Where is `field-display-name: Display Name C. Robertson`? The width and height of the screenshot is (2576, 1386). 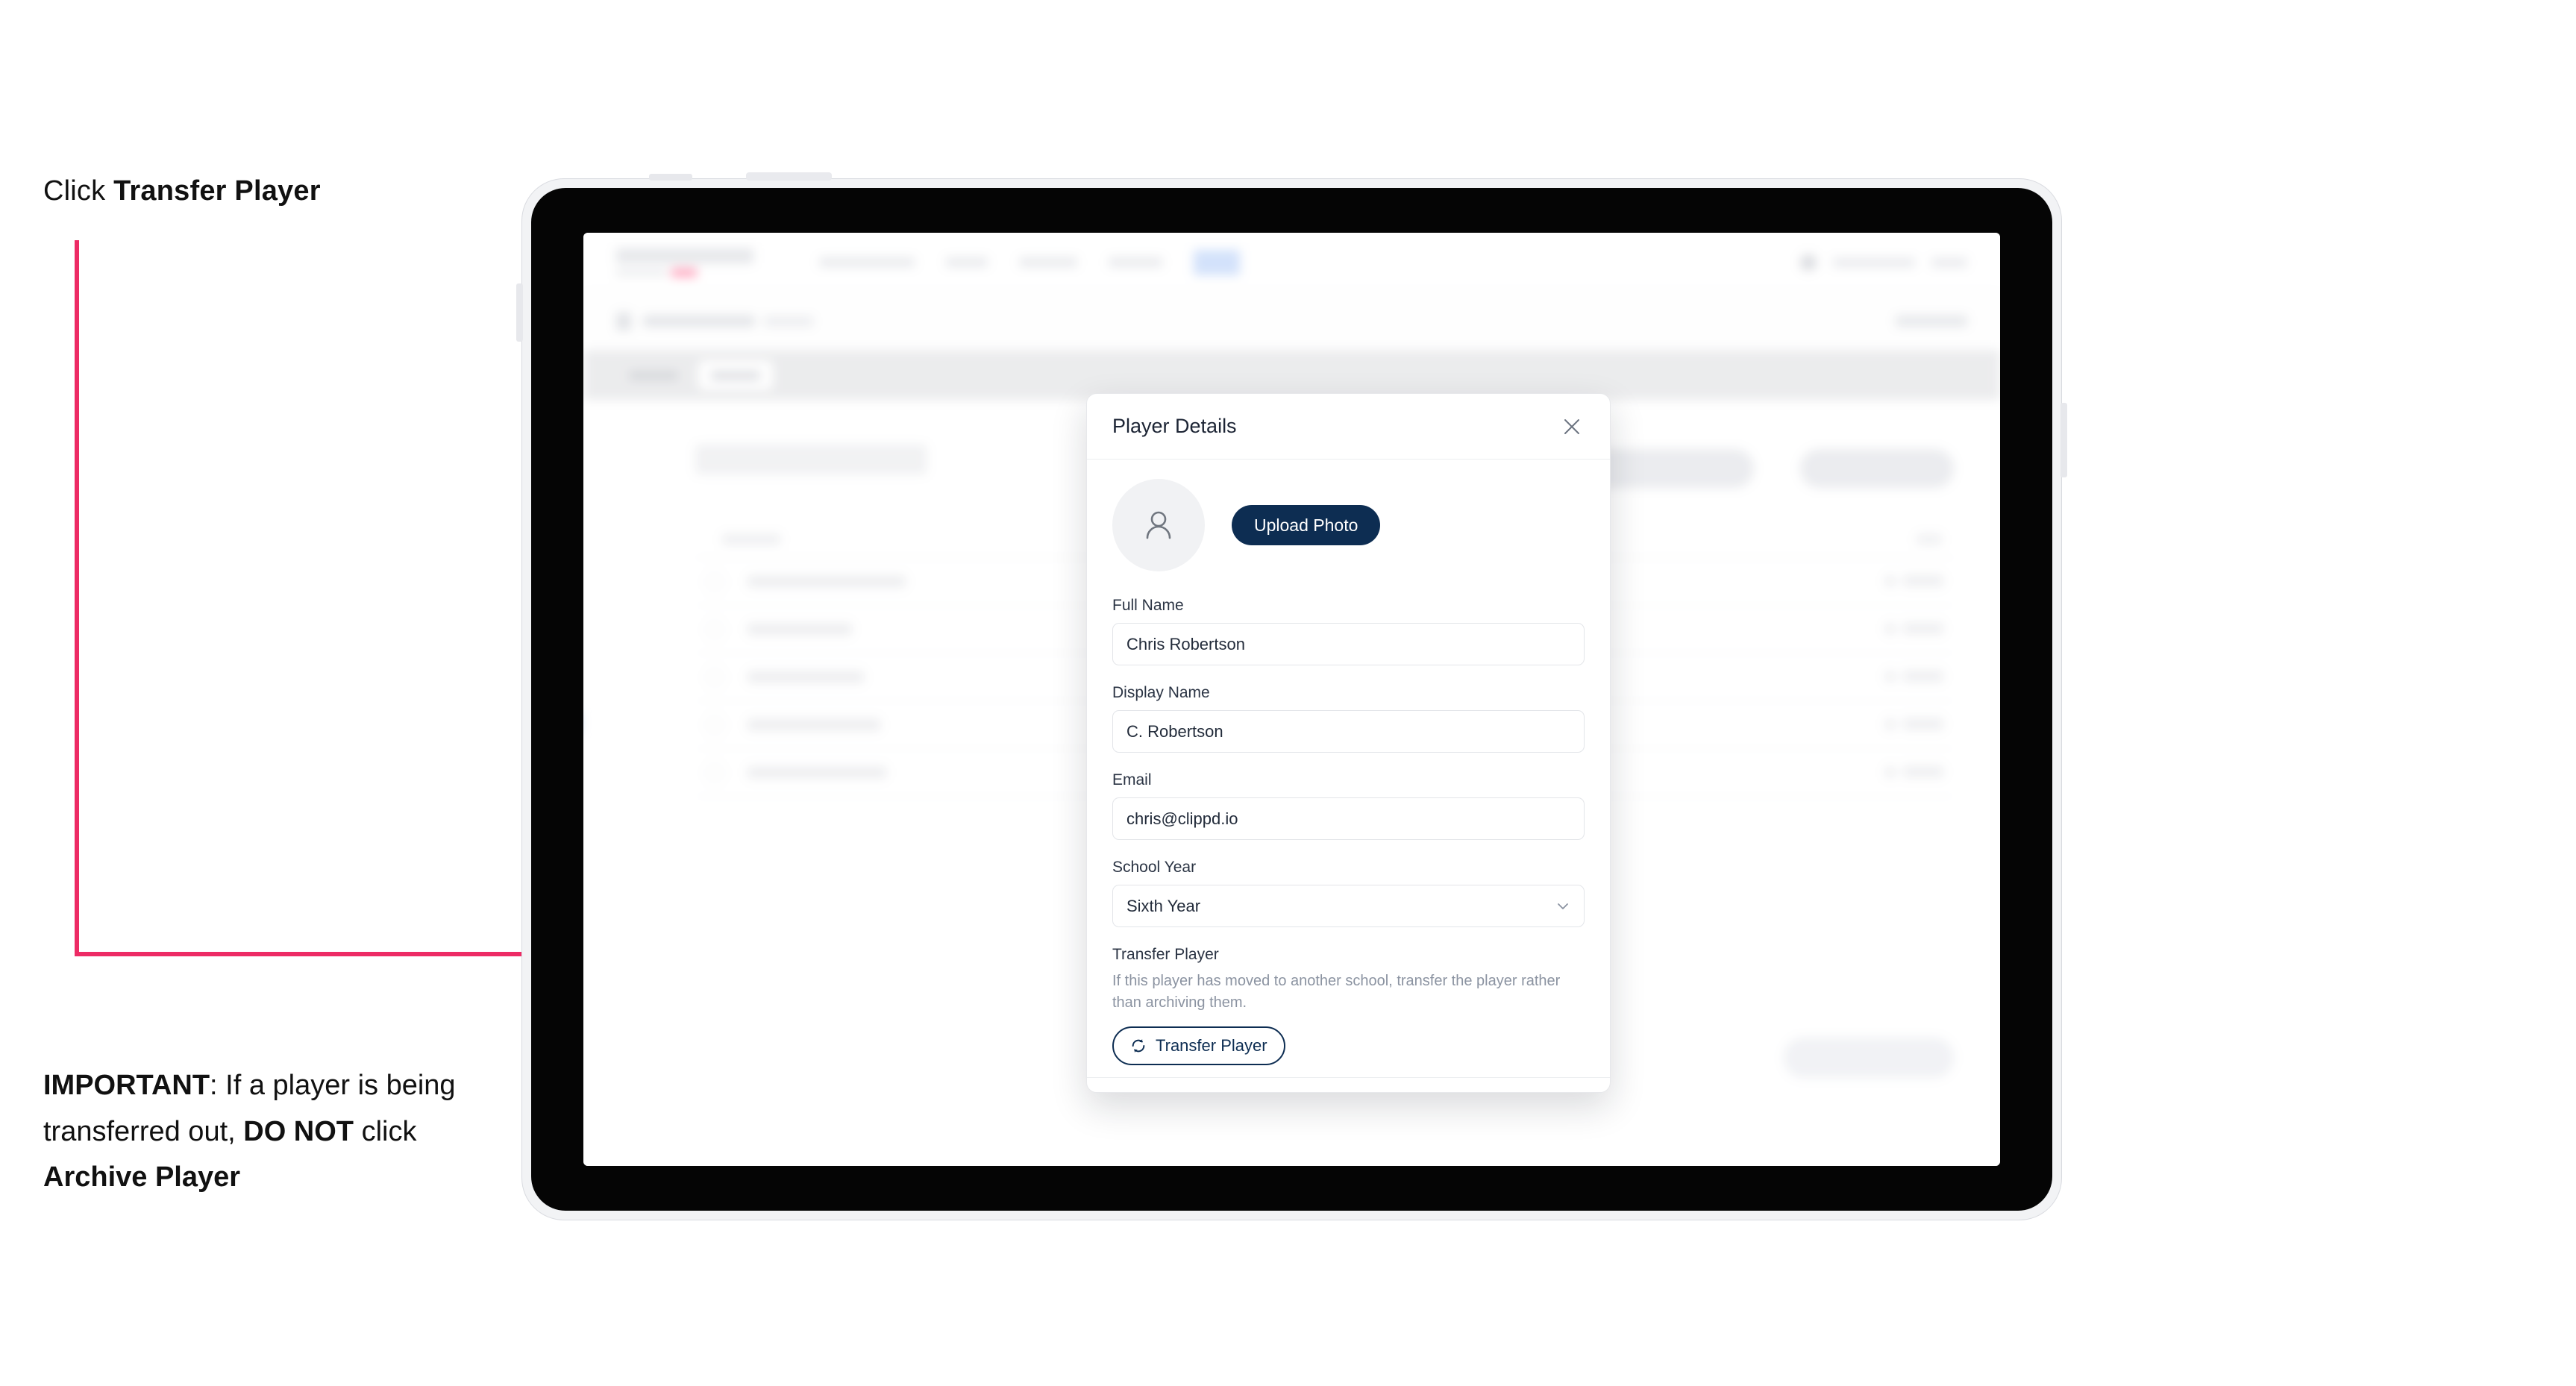
field-display-name: Display Name C. Robertson is located at coordinates (1348, 718).